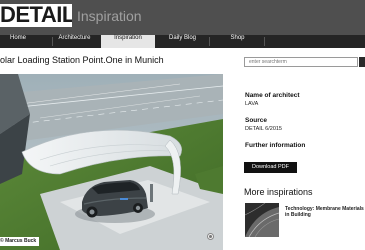  Describe the element at coordinates (237, 41) in the screenshot. I see `nav-item-shop: Shop` at that location.